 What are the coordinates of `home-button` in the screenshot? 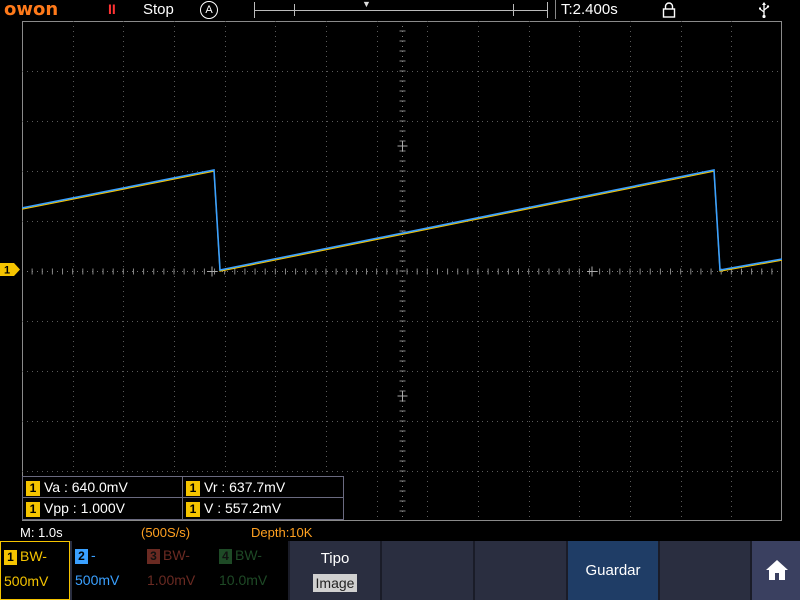 It's located at (775, 570).